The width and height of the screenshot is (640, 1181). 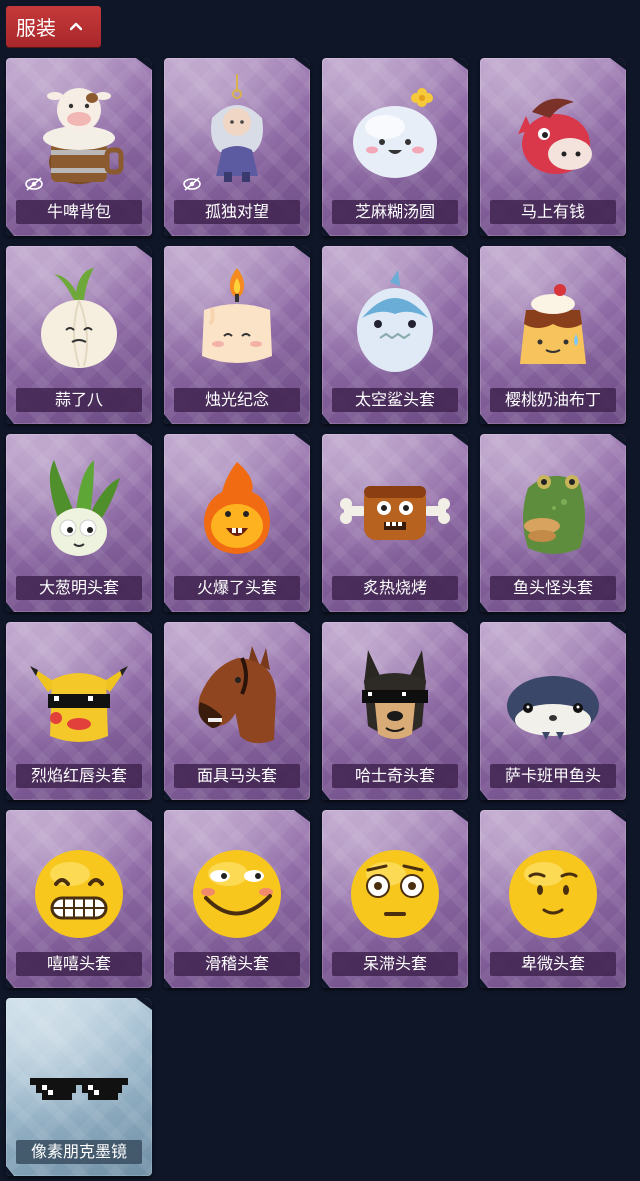 I want to click on outfit-name: 芝麻糊汤圆, so click(x=395, y=212).